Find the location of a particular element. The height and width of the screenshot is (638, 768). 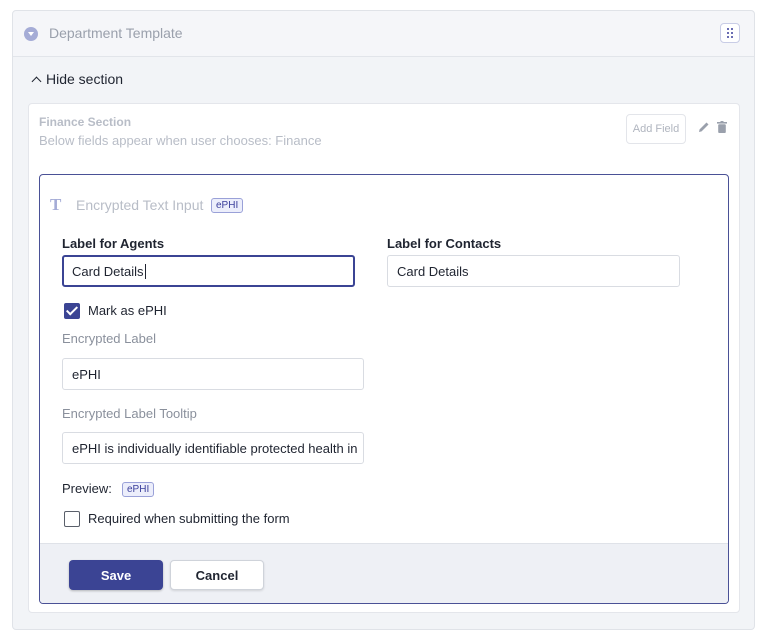

card-footer: Save Cancel is located at coordinates (384, 573).